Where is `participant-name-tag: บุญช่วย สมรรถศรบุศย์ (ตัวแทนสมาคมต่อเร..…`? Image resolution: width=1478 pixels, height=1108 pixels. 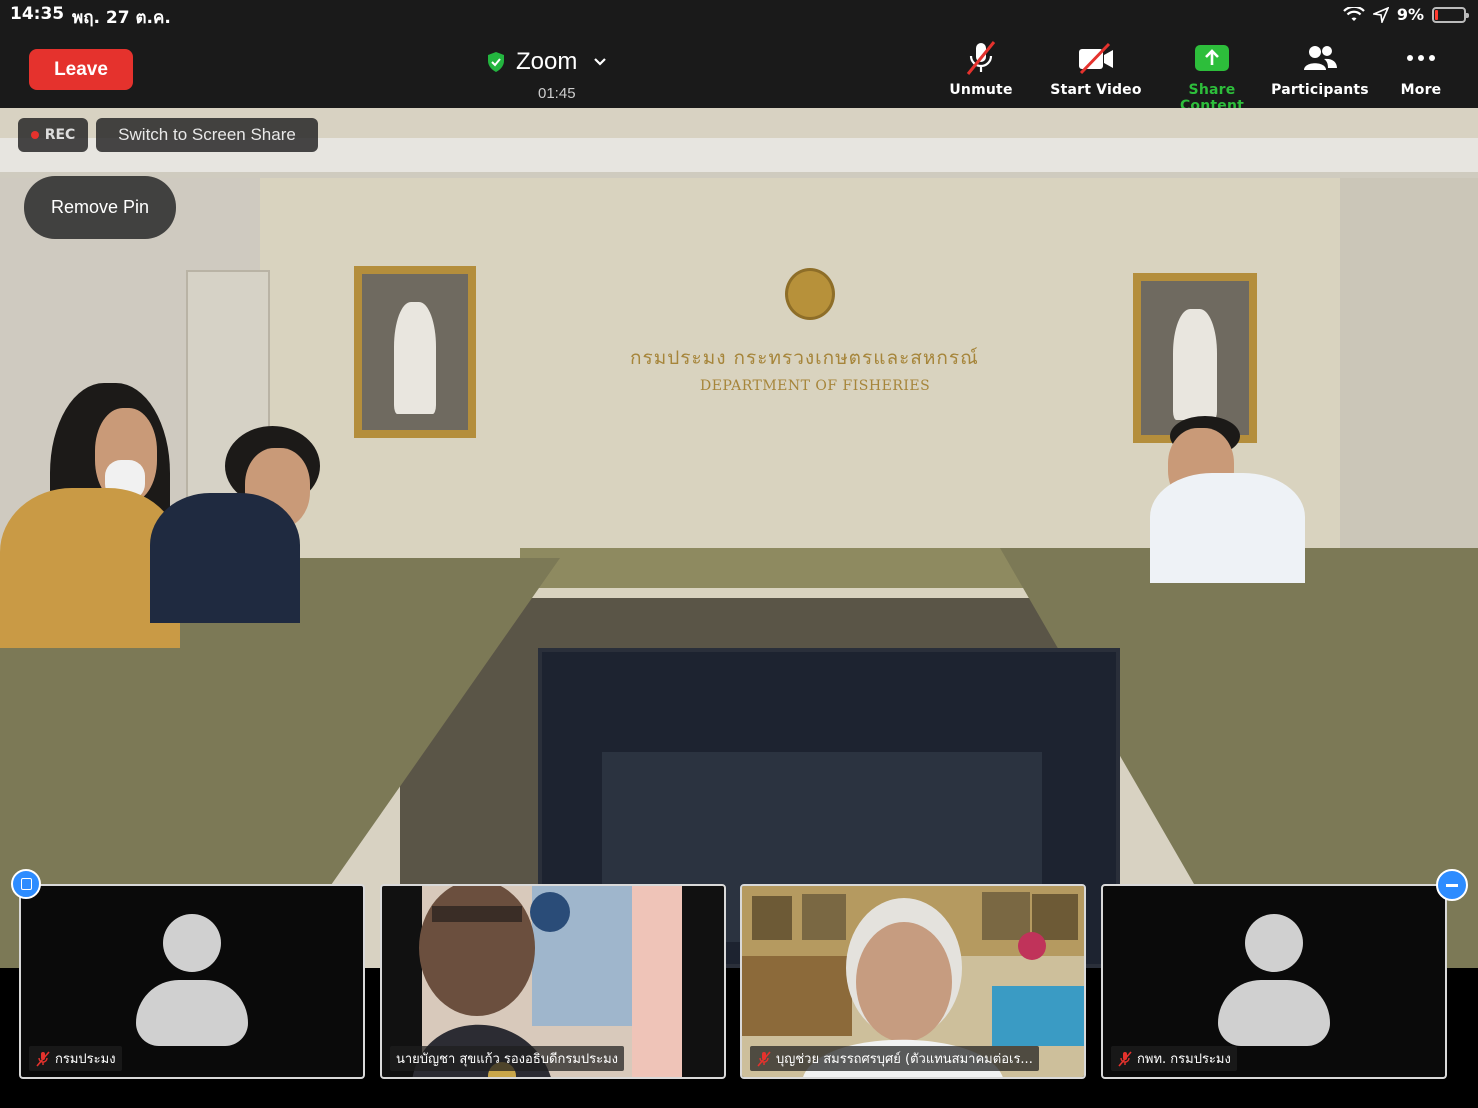
participant-name-tag: บุญช่วย สมรรถศรบุศย์ (ตัวแทนสมาคมต่อเร..… is located at coordinates (894, 1058).